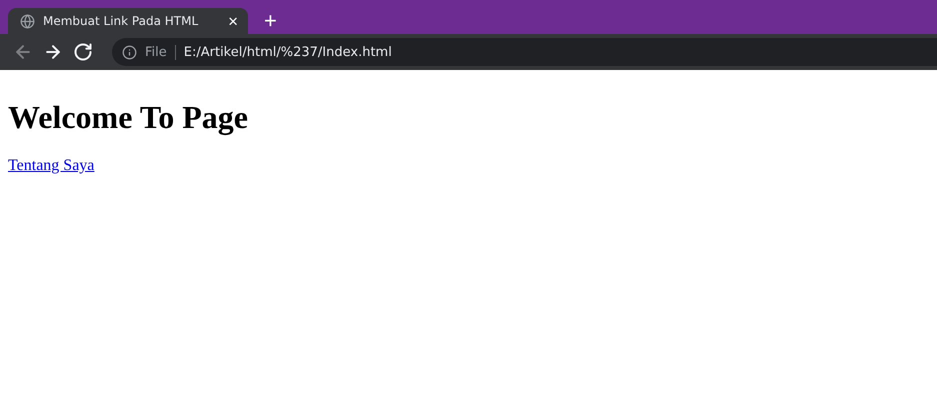  Describe the element at coordinates (121, 21) in the screenshot. I see `tab-title: Membuat Link Pada HTML` at that location.